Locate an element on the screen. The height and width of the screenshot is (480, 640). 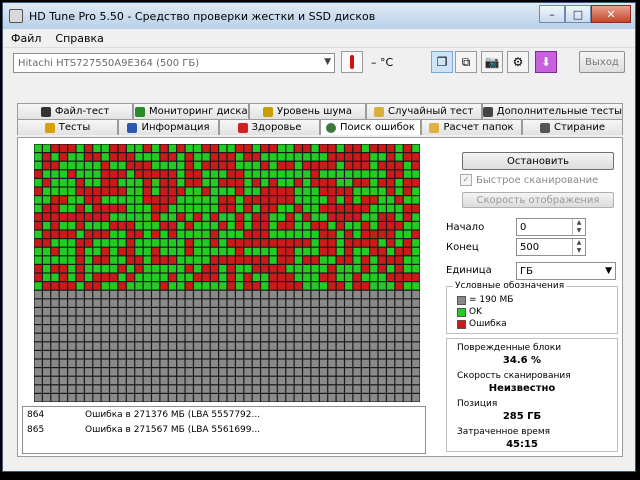
tab-benchmark: Тесты is located at coordinates (67, 127).